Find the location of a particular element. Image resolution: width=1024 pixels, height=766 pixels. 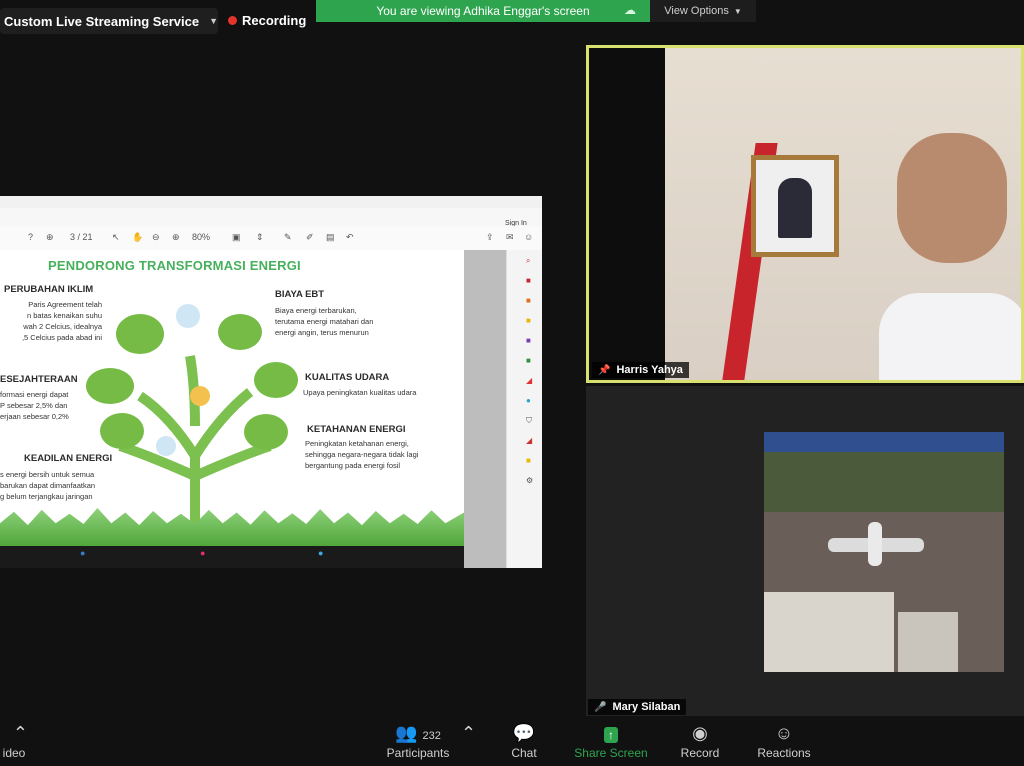

pdf-icon: ■ is located at coordinates (528, 280).